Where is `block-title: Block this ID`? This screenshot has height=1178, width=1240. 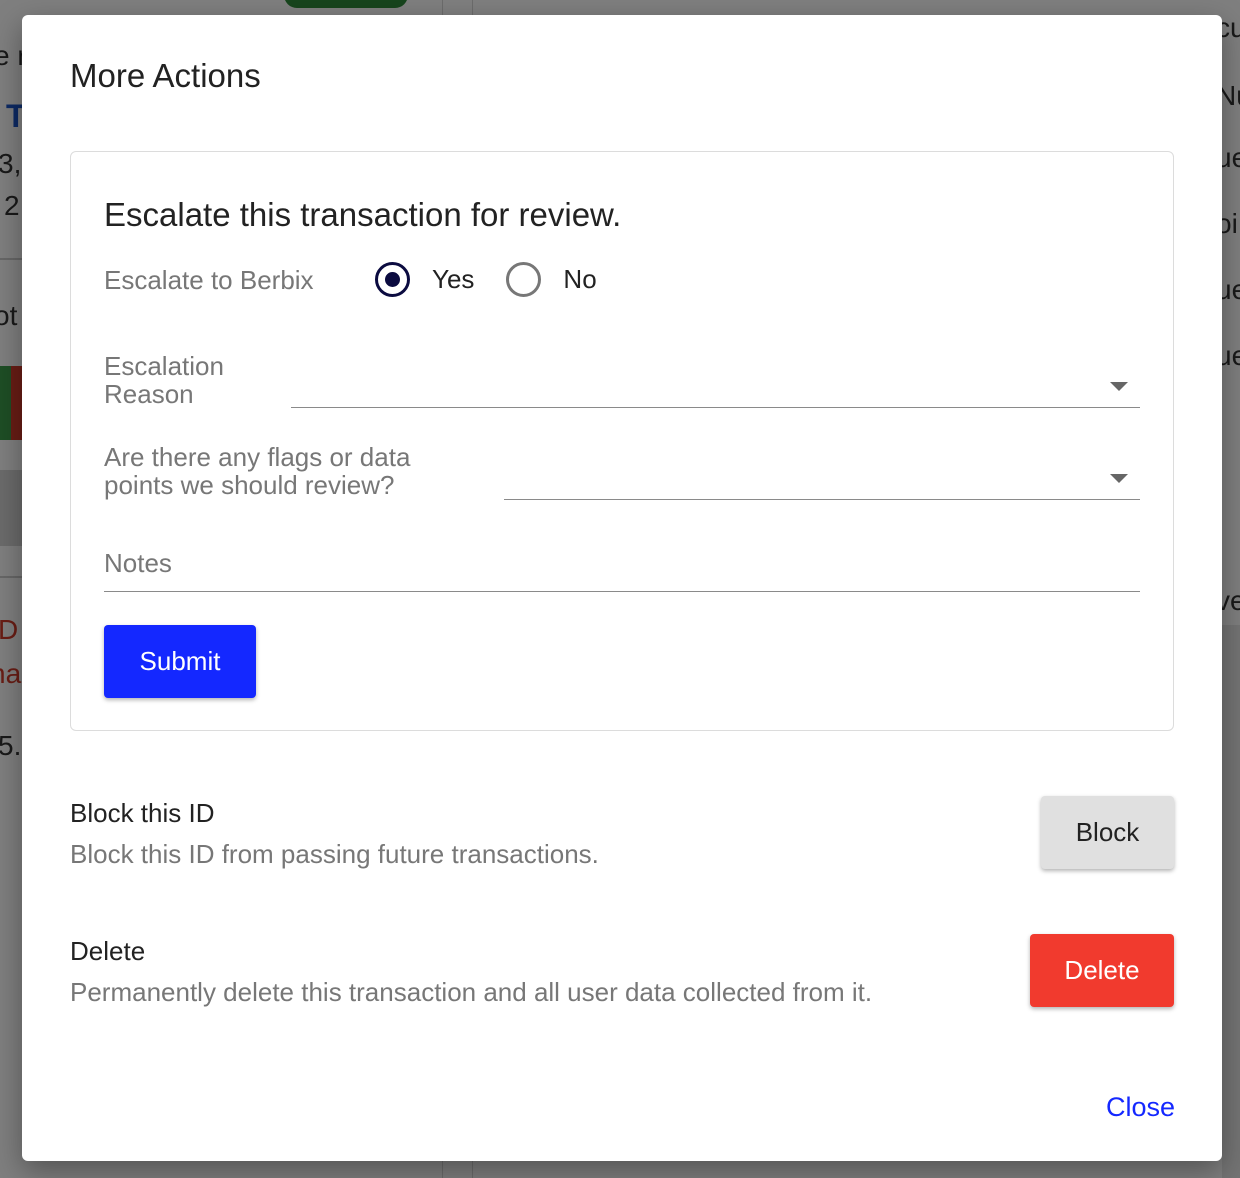 block-title: Block this ID is located at coordinates (142, 813).